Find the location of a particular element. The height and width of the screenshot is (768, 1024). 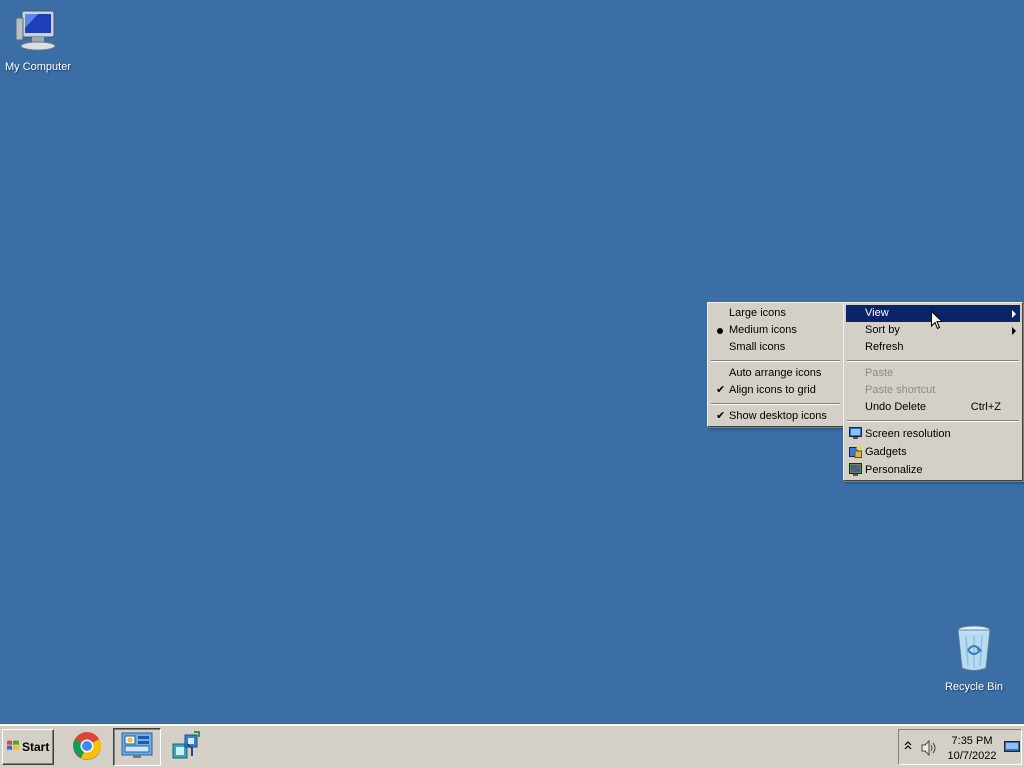

taskbar-control-panel-button is located at coordinates (137, 747).